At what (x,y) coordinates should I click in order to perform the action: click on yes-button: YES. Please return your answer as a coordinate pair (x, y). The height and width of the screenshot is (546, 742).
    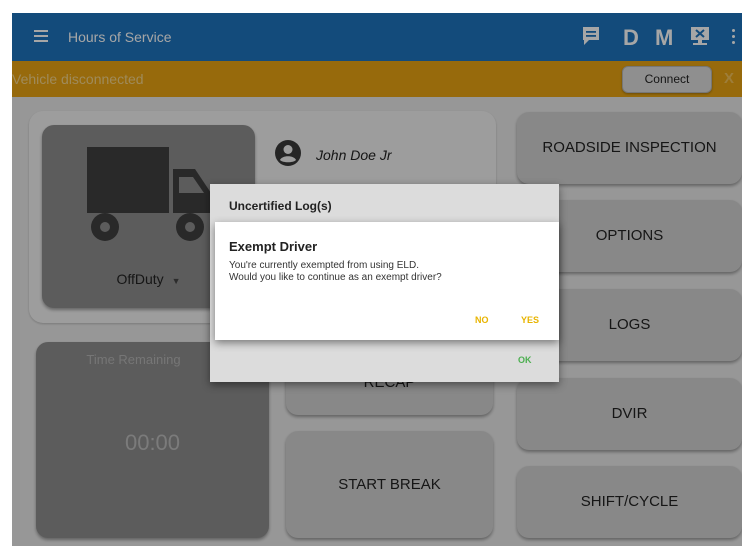
    Looking at the image, I should click on (530, 320).